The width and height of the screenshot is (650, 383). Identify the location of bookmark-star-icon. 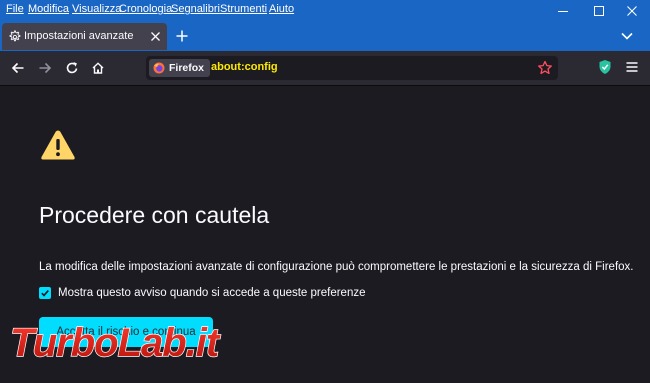
(545, 68).